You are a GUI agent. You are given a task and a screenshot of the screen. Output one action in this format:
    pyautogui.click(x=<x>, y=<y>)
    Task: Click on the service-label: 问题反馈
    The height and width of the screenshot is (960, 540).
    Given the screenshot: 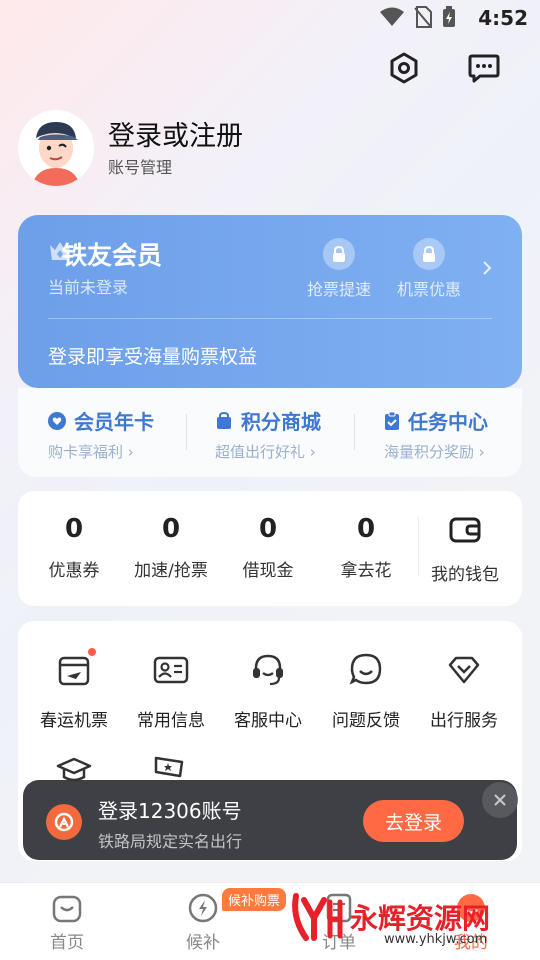 What is the action you would take?
    pyautogui.click(x=366, y=721)
    